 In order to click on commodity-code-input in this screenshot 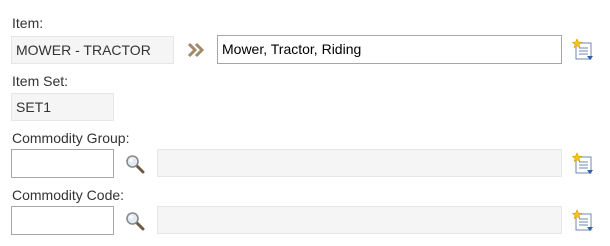, I will do `click(62, 220)`.